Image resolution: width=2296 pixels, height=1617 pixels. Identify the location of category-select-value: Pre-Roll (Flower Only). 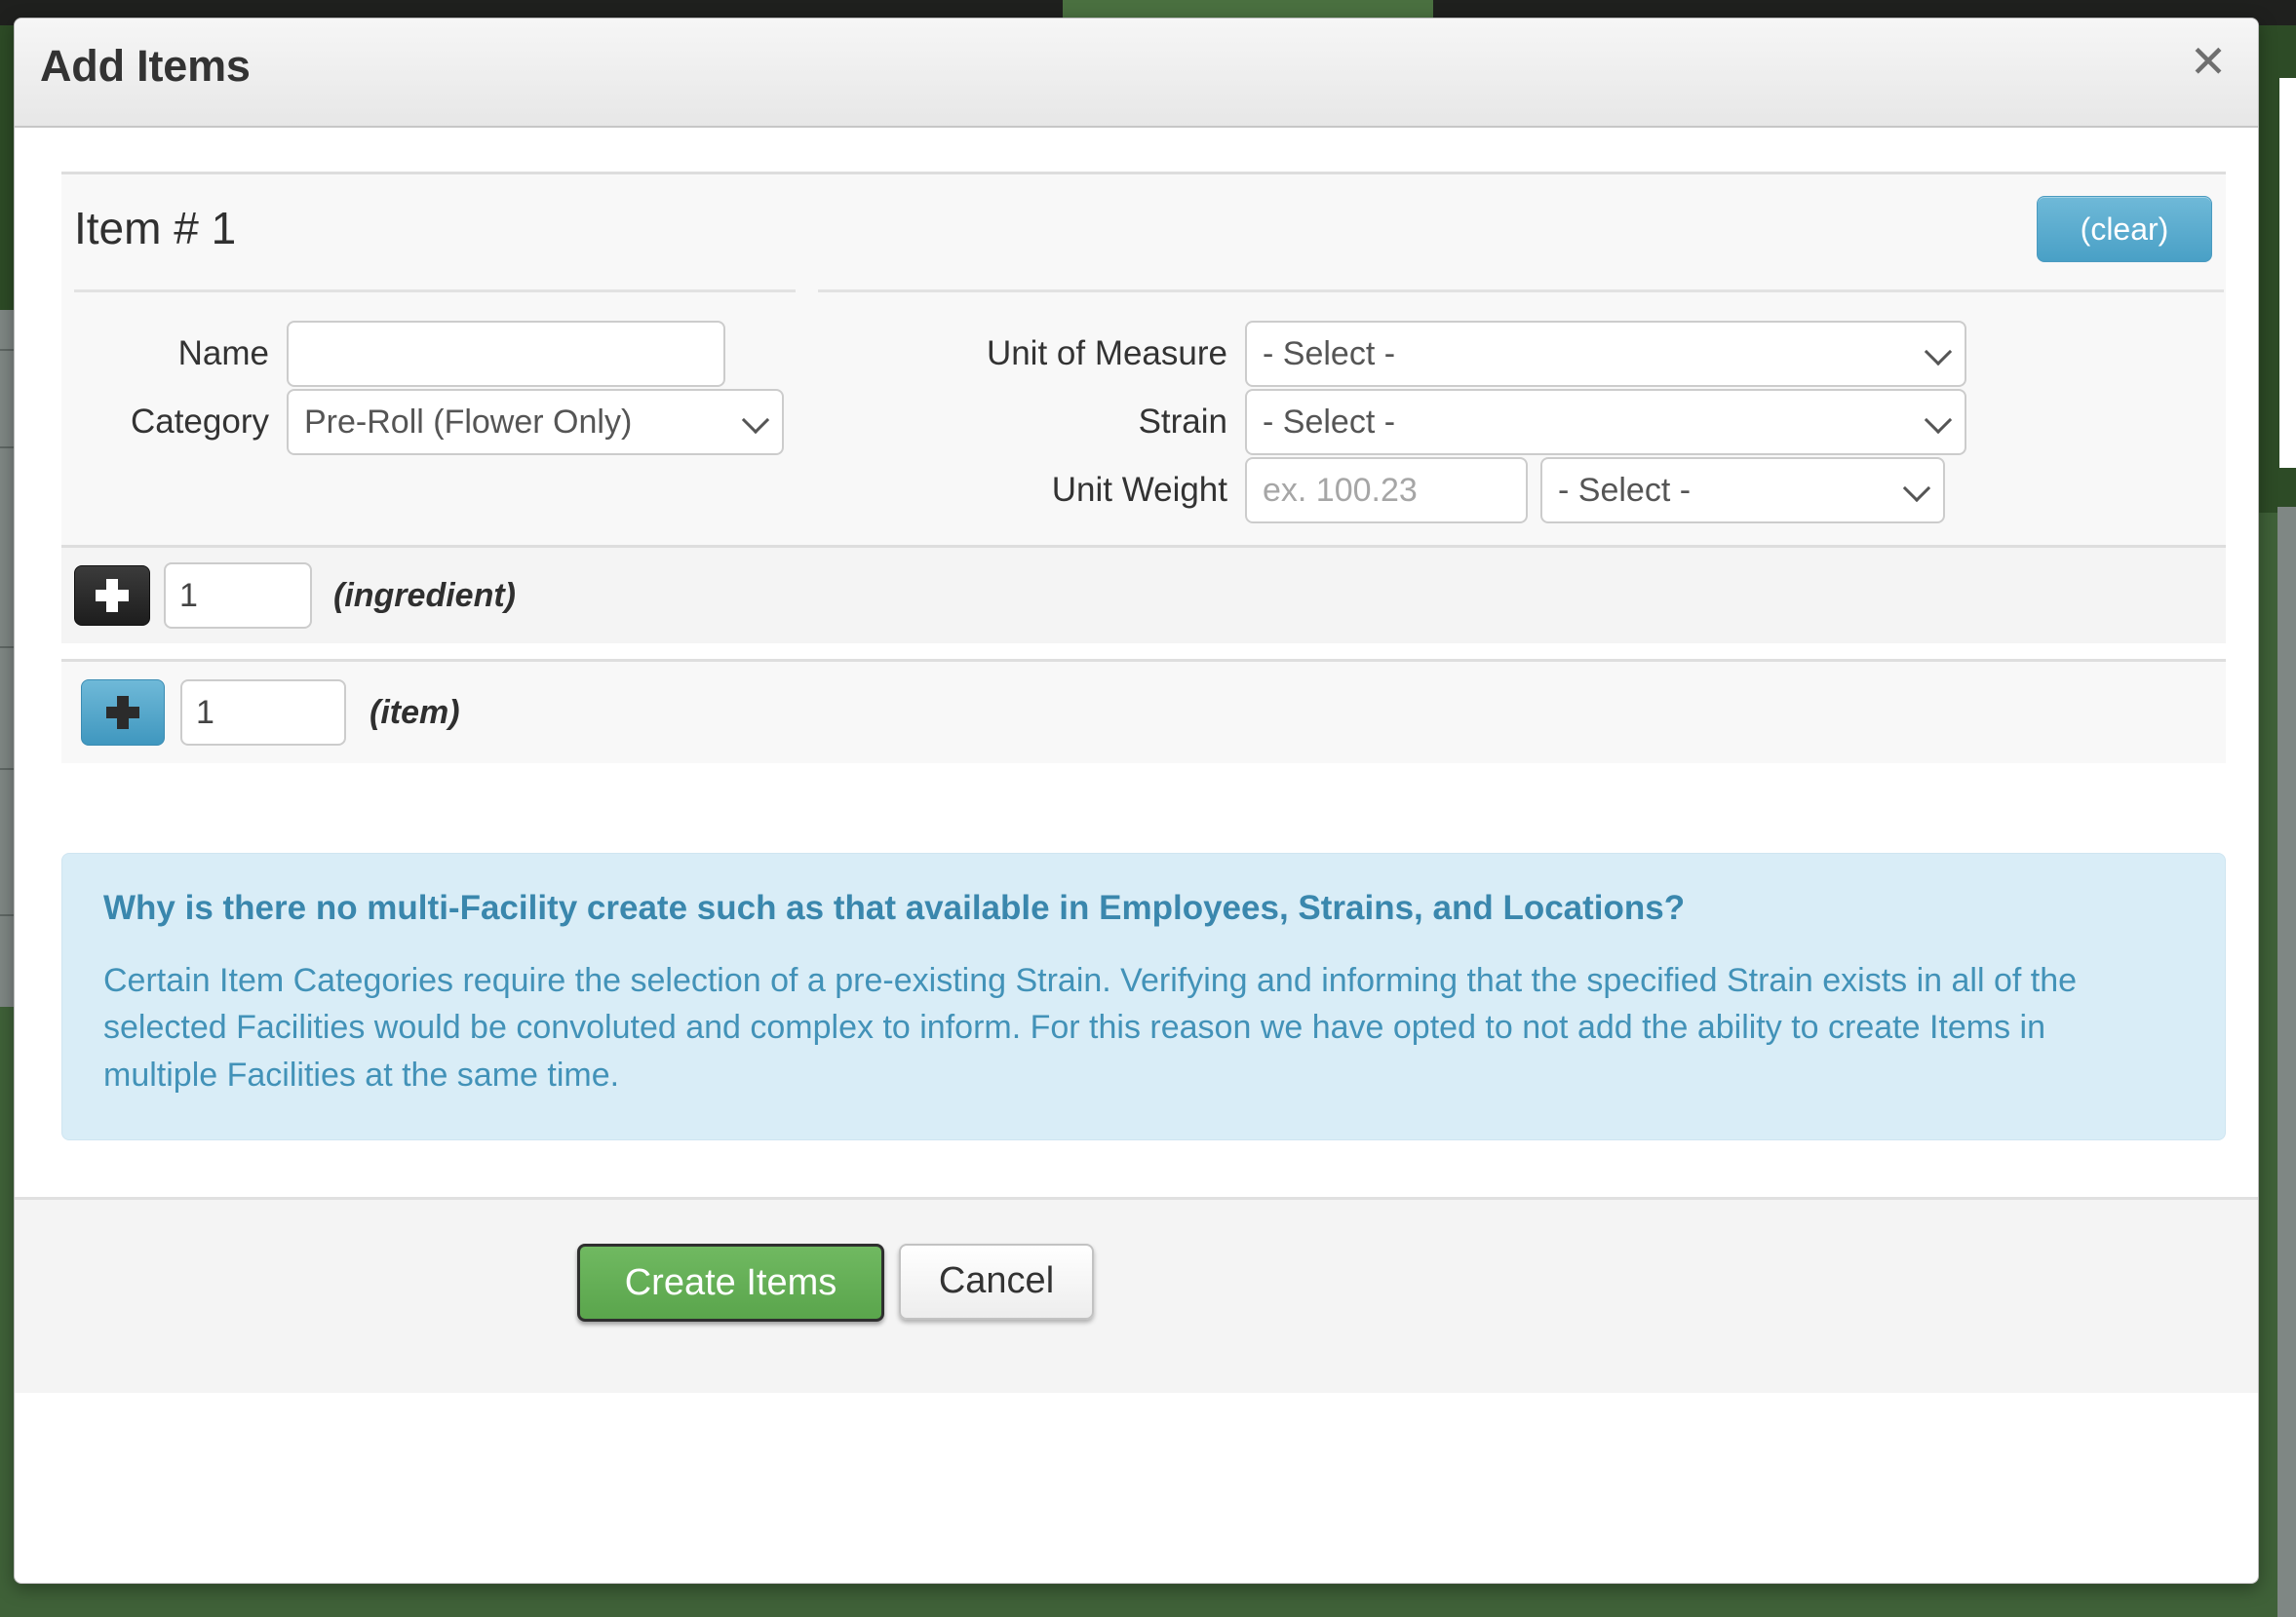
(468, 422).